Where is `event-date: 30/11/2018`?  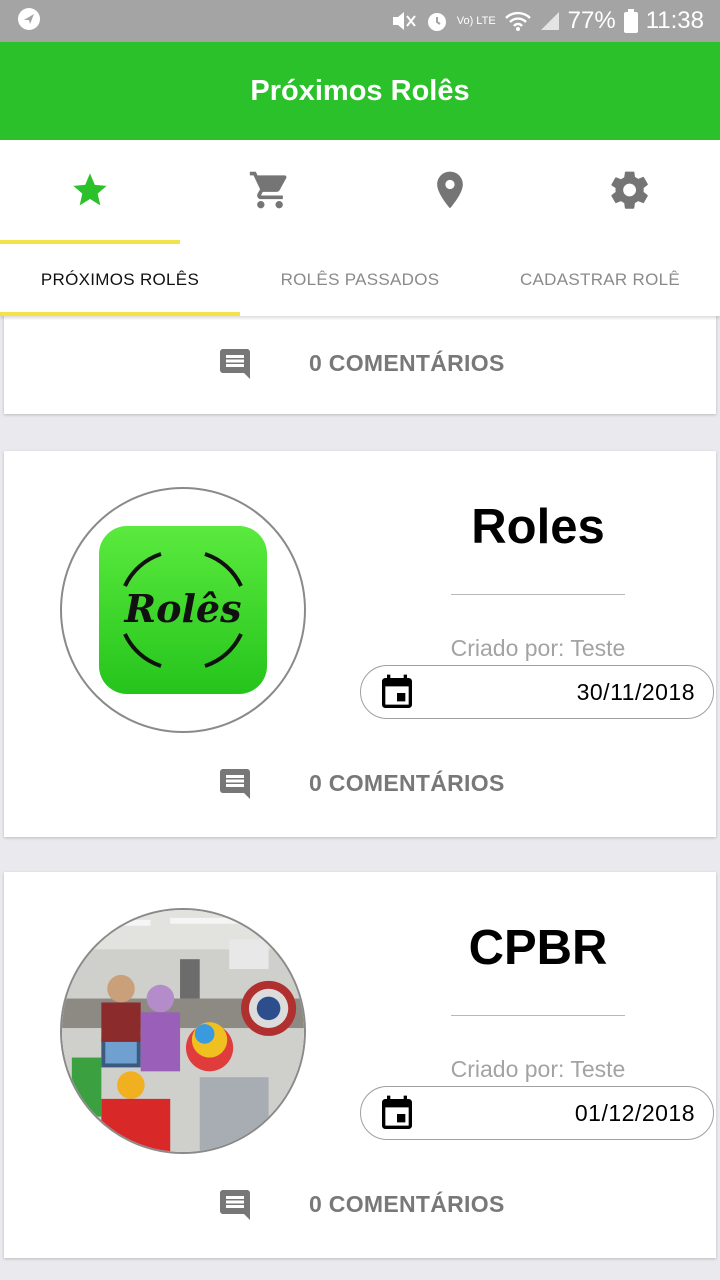 event-date: 30/11/2018 is located at coordinates (635, 692).